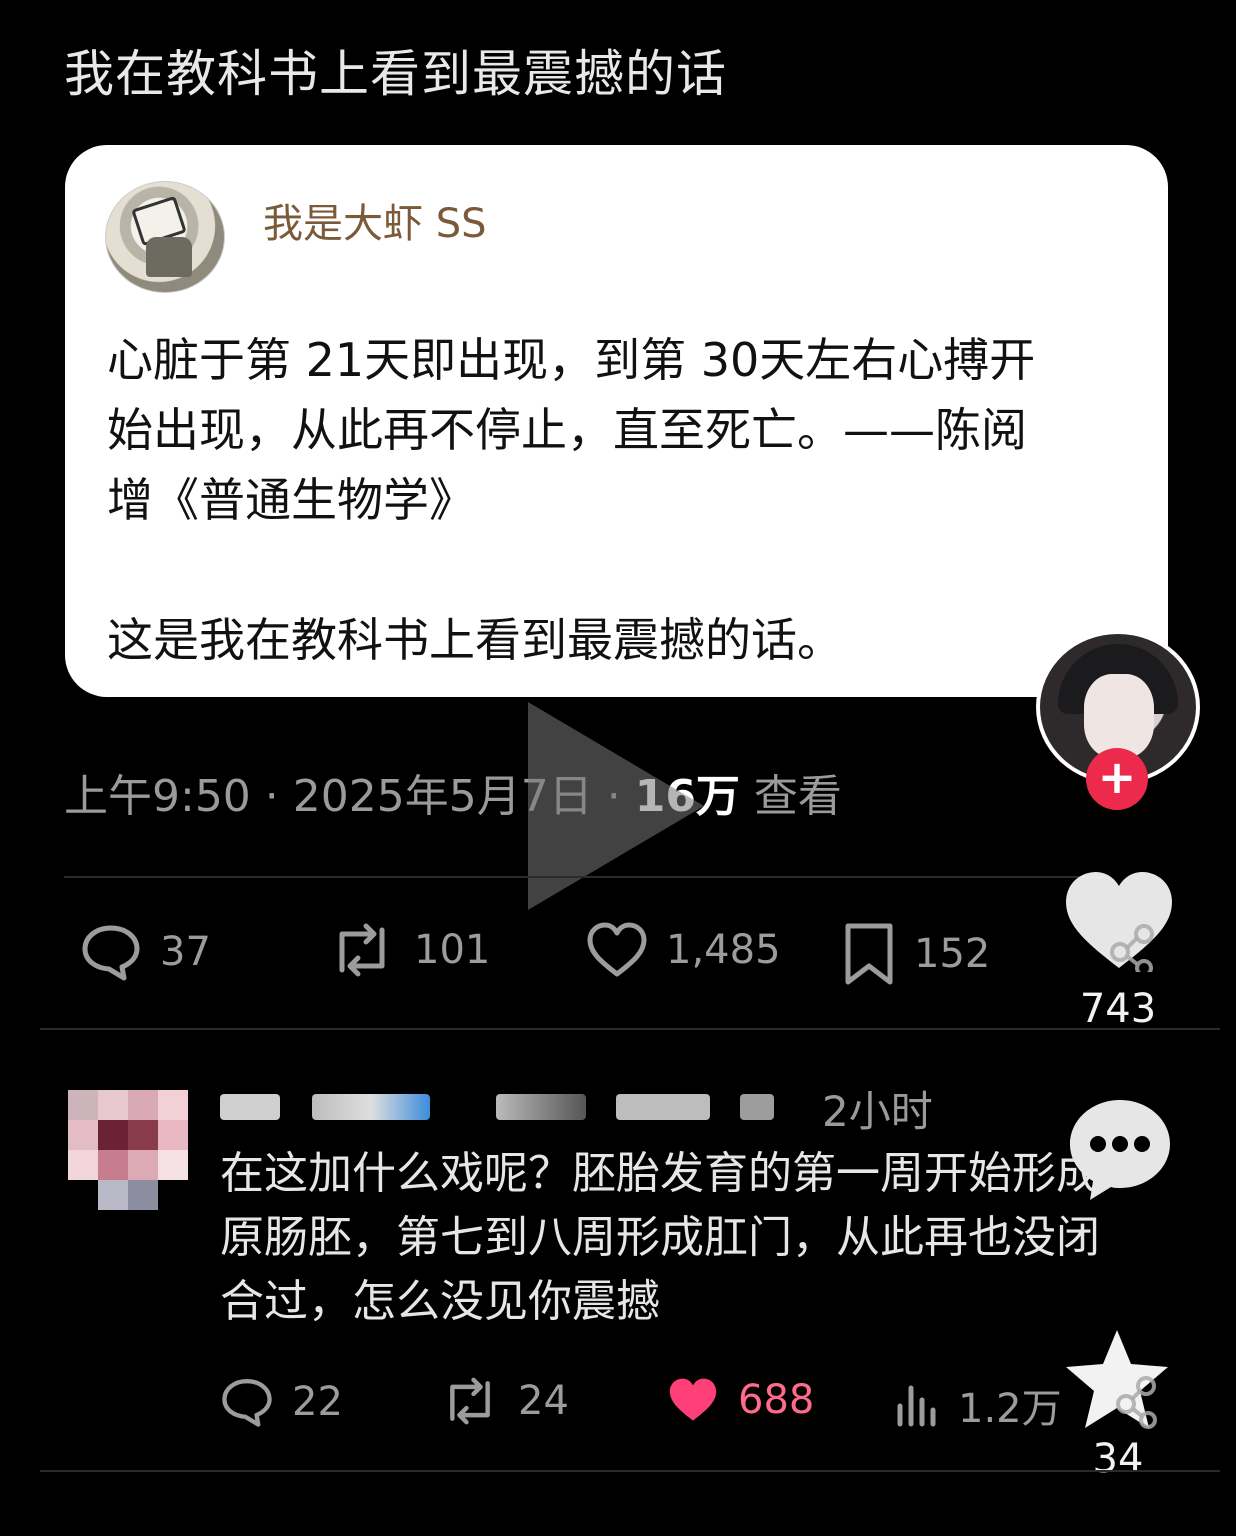 The image size is (1236, 1536). I want to click on reply-button: 37, so click(145, 952).